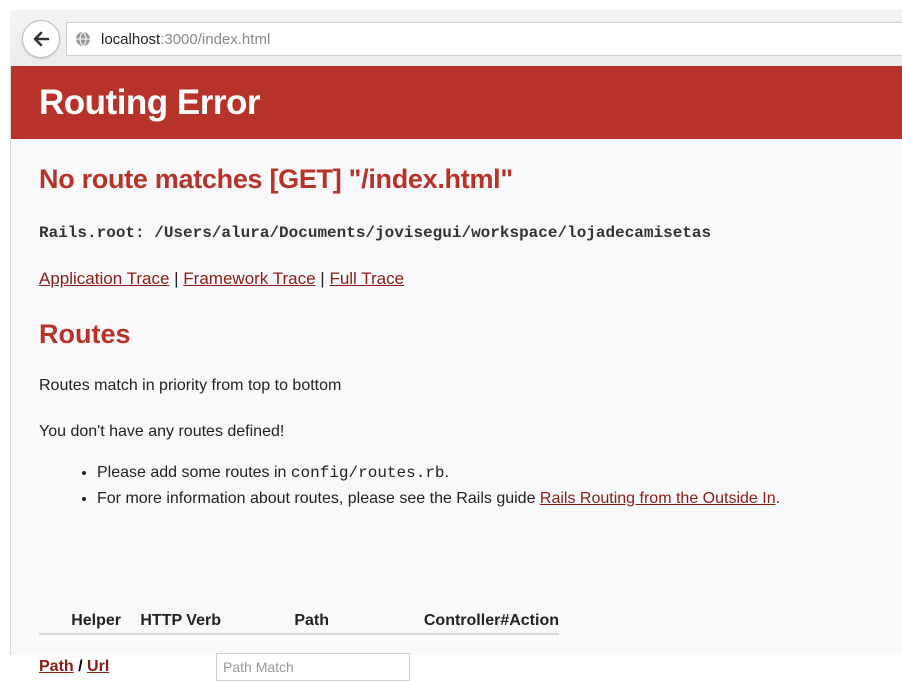 The image size is (902, 681). Describe the element at coordinates (131, 39) in the screenshot. I see `url-host: localhost` at that location.